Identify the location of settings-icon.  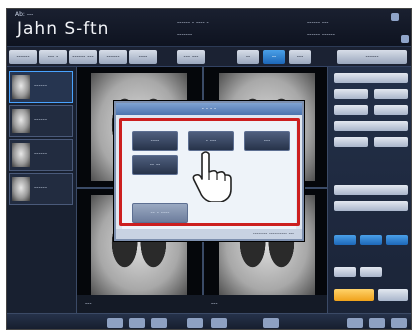
(405, 39).